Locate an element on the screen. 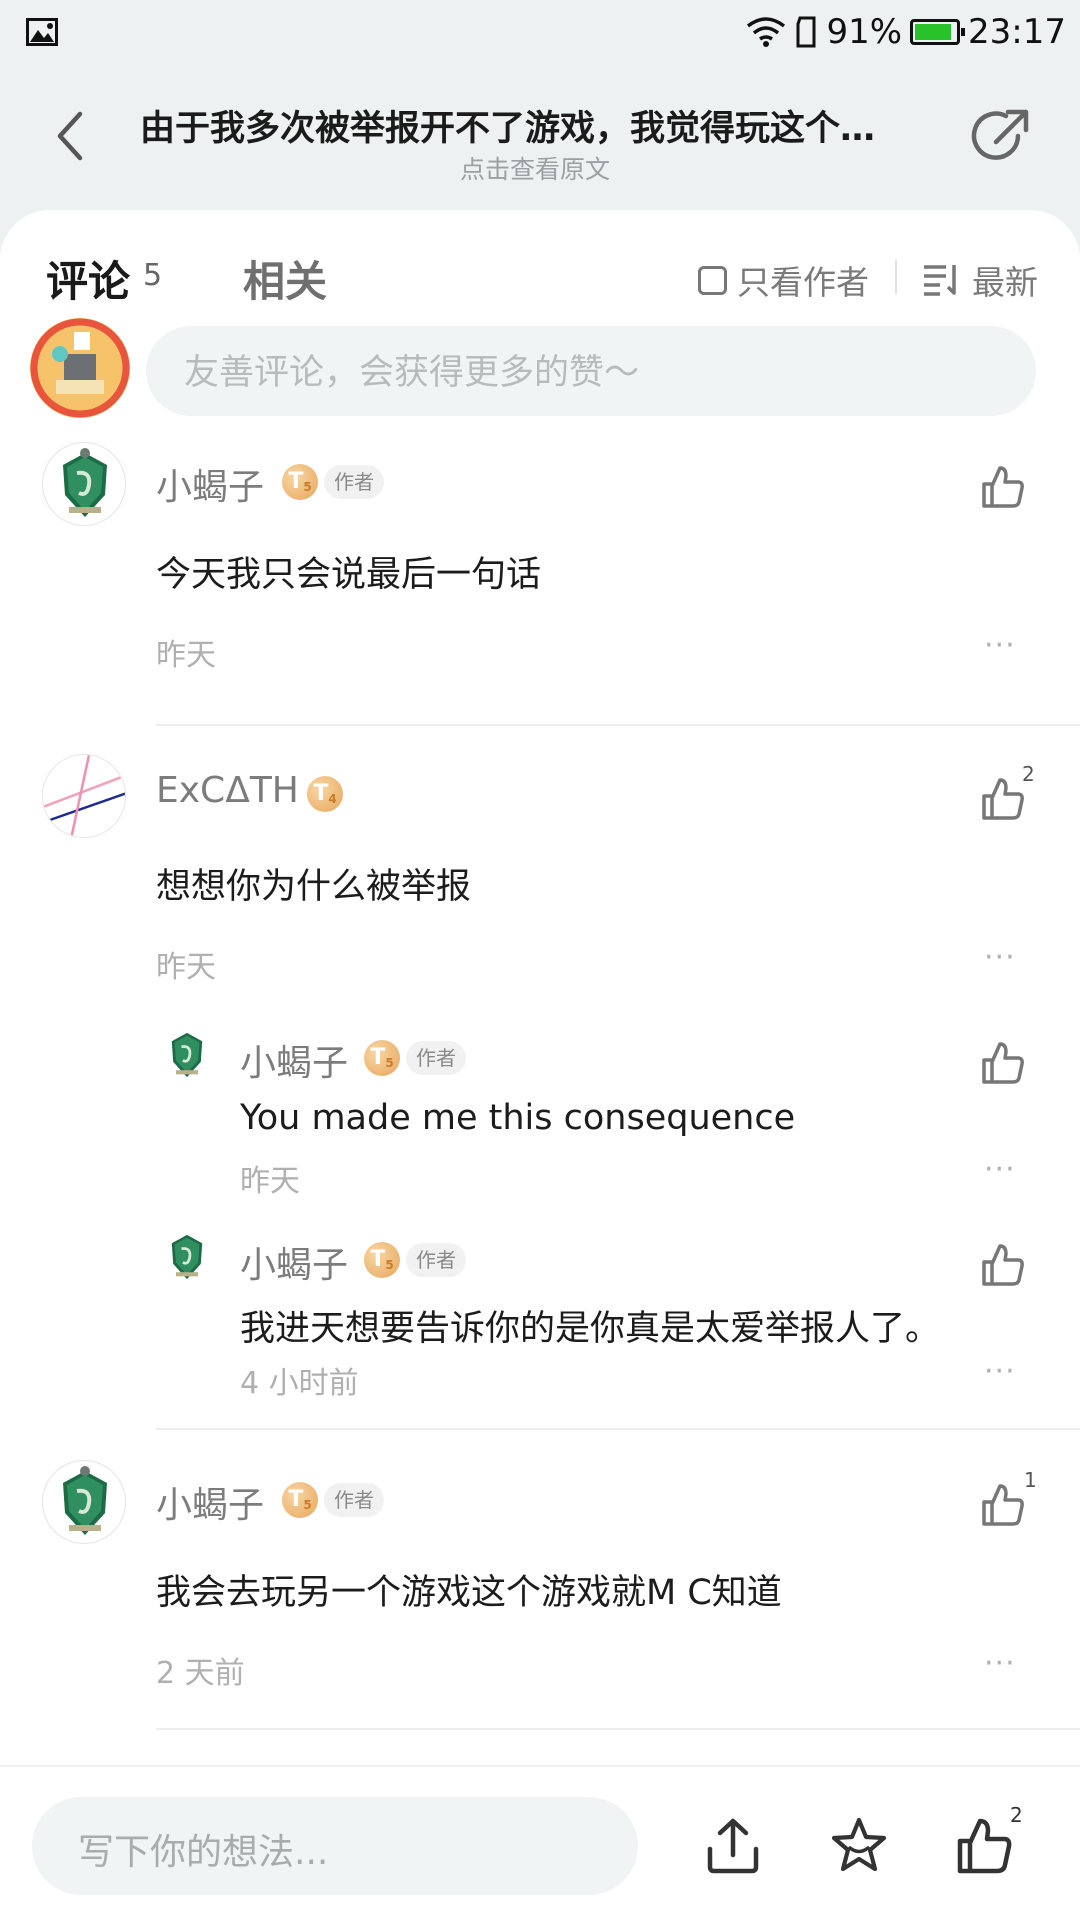 The image size is (1080, 1920). share-upload-icon is located at coordinates (733, 1846).